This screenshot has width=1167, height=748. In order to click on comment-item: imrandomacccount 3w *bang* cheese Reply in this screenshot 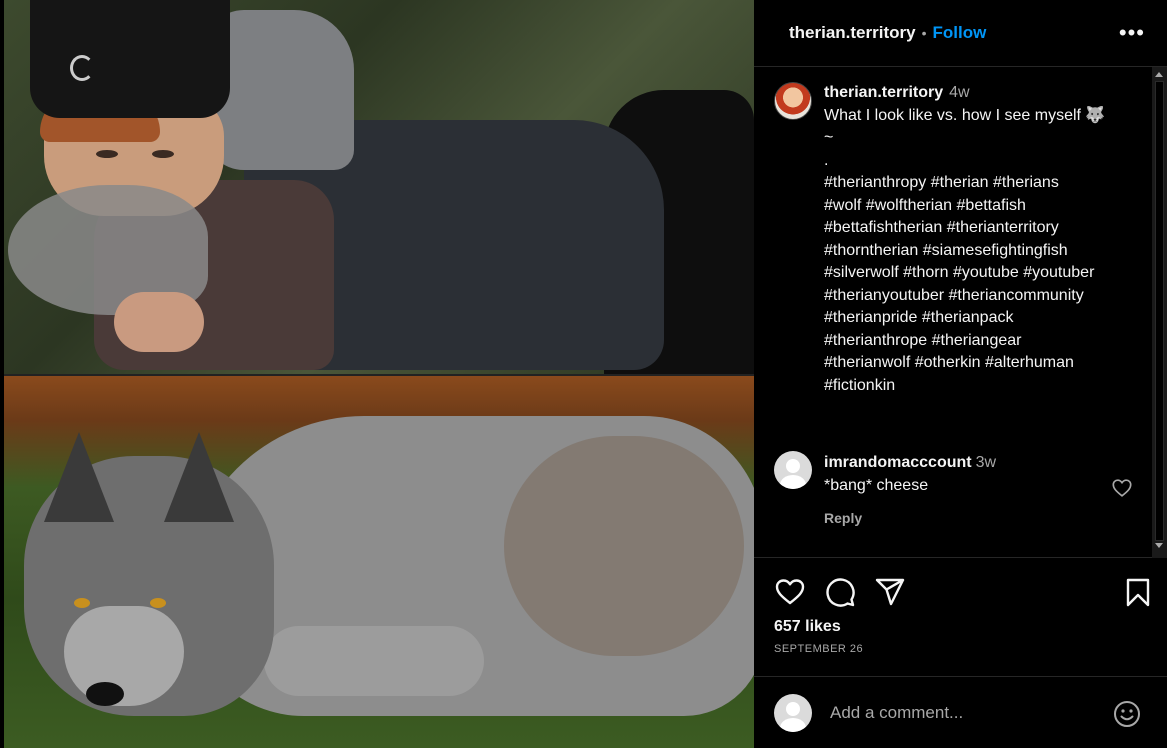, I will do `click(954, 490)`.